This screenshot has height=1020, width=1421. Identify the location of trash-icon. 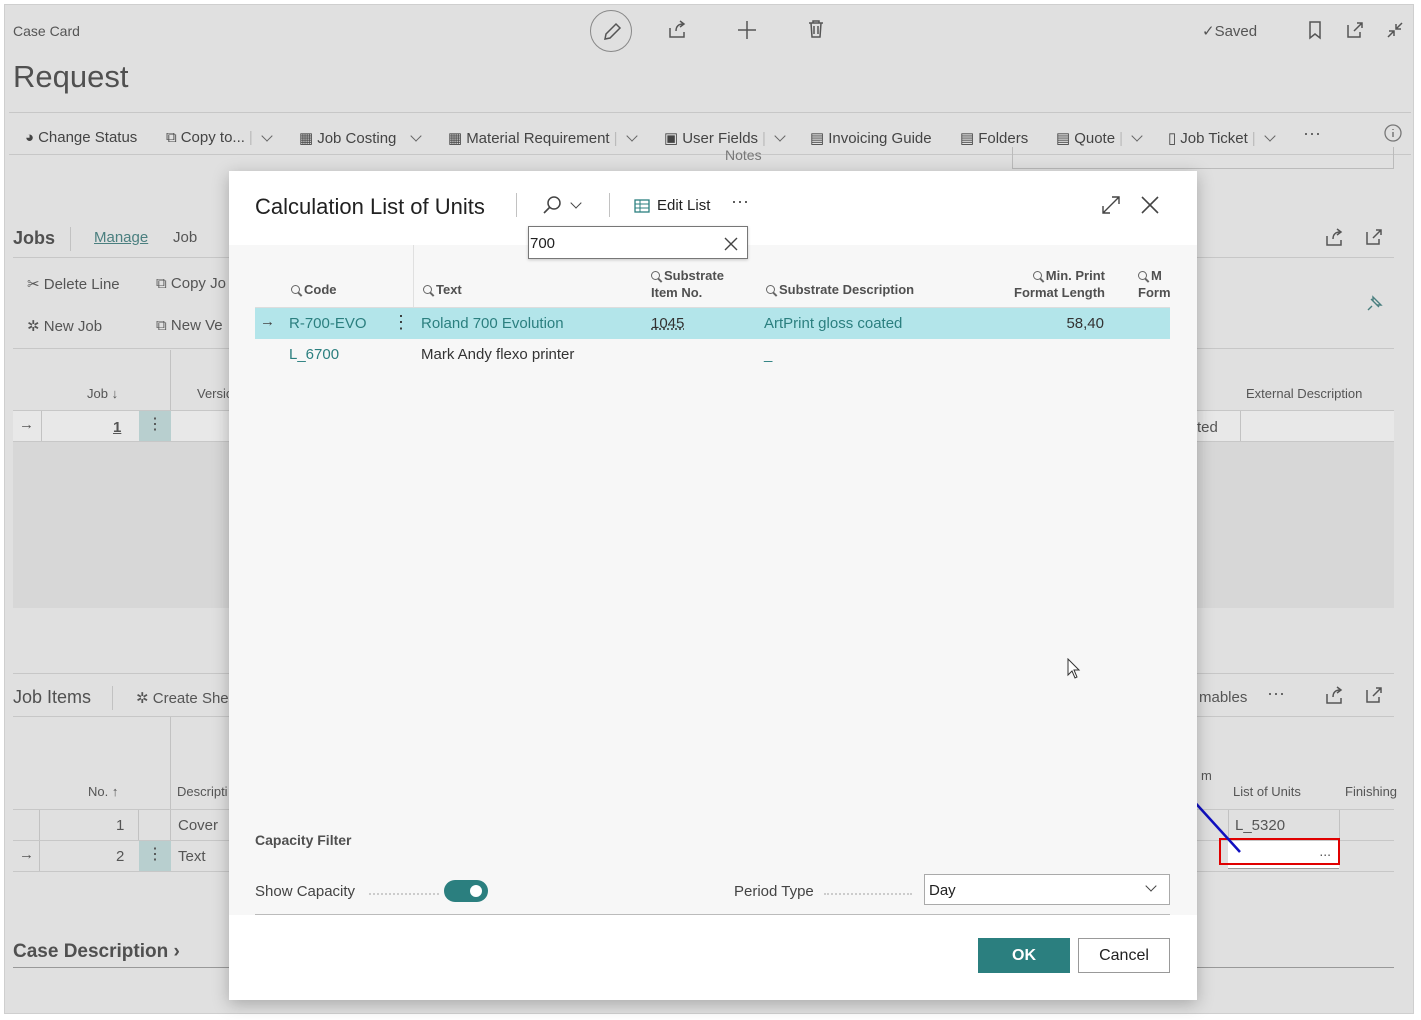
(816, 29).